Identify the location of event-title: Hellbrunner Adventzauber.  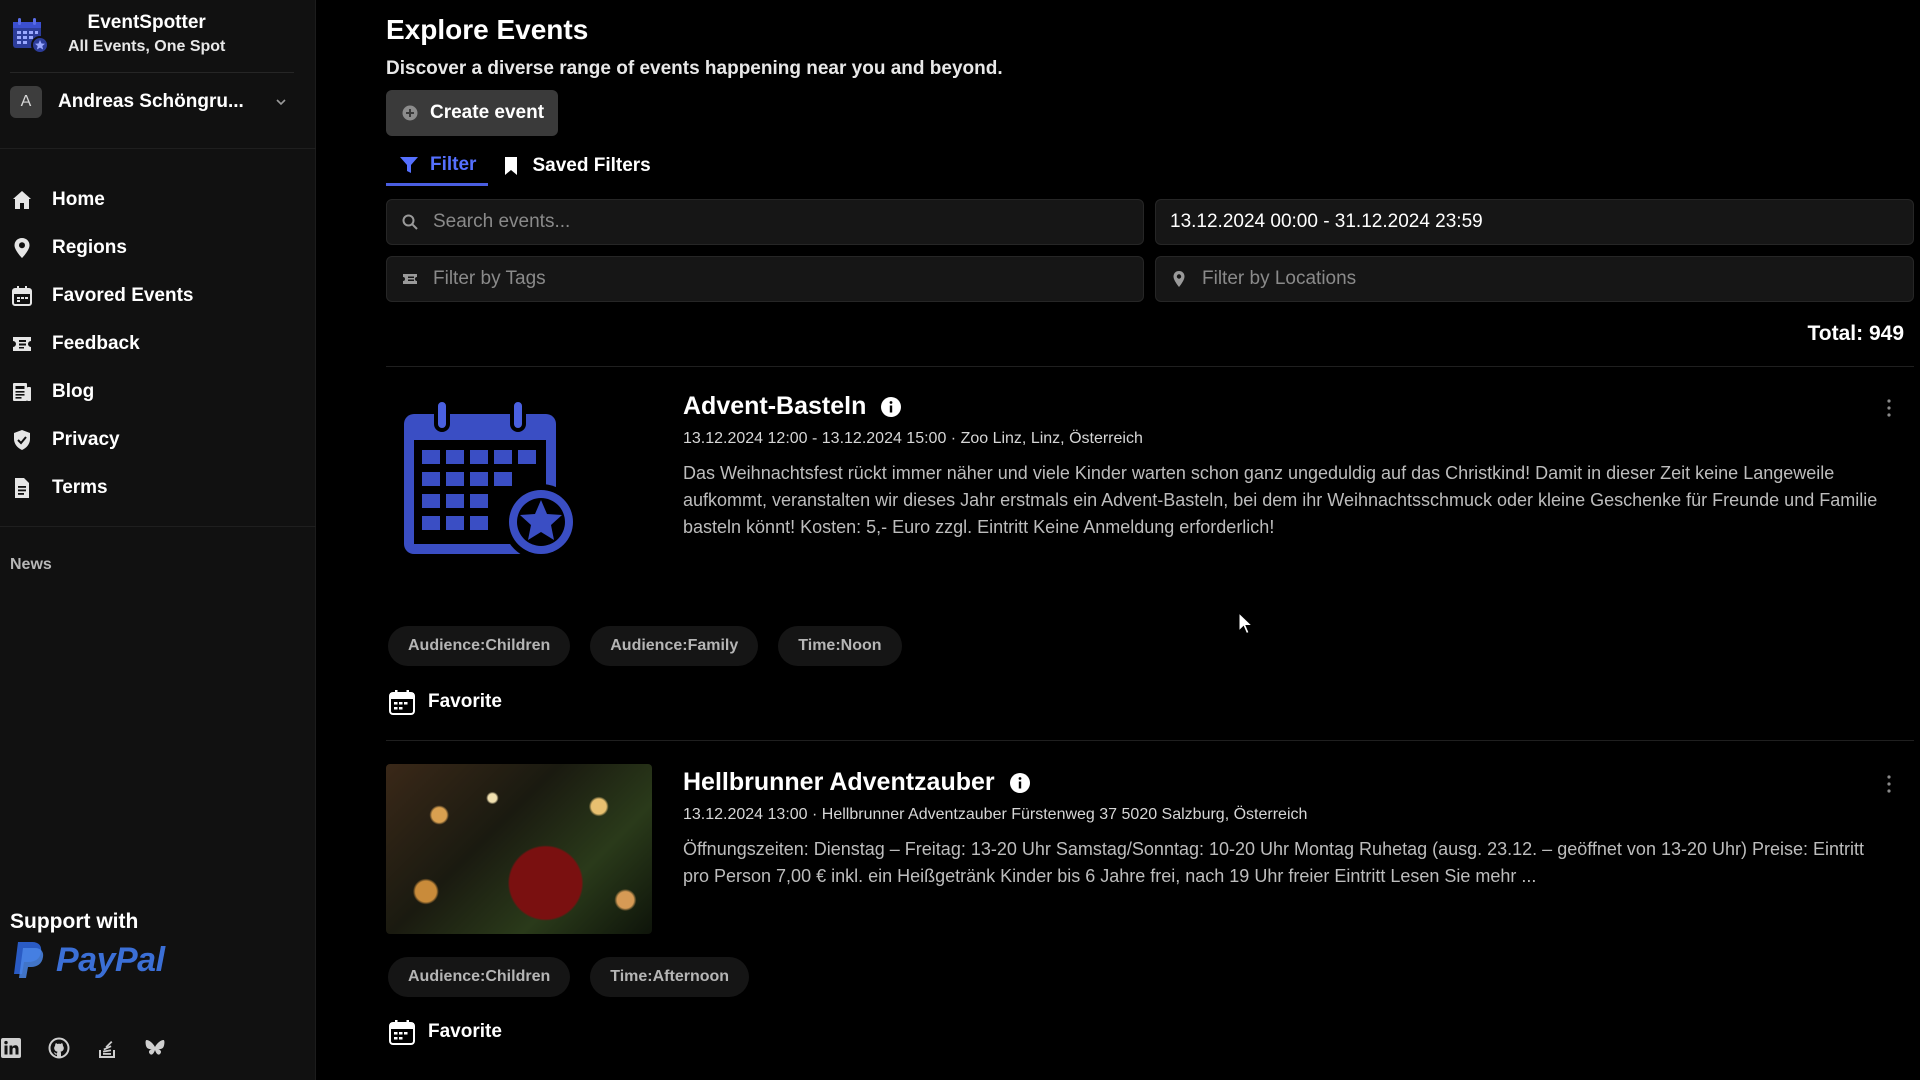
(857, 782).